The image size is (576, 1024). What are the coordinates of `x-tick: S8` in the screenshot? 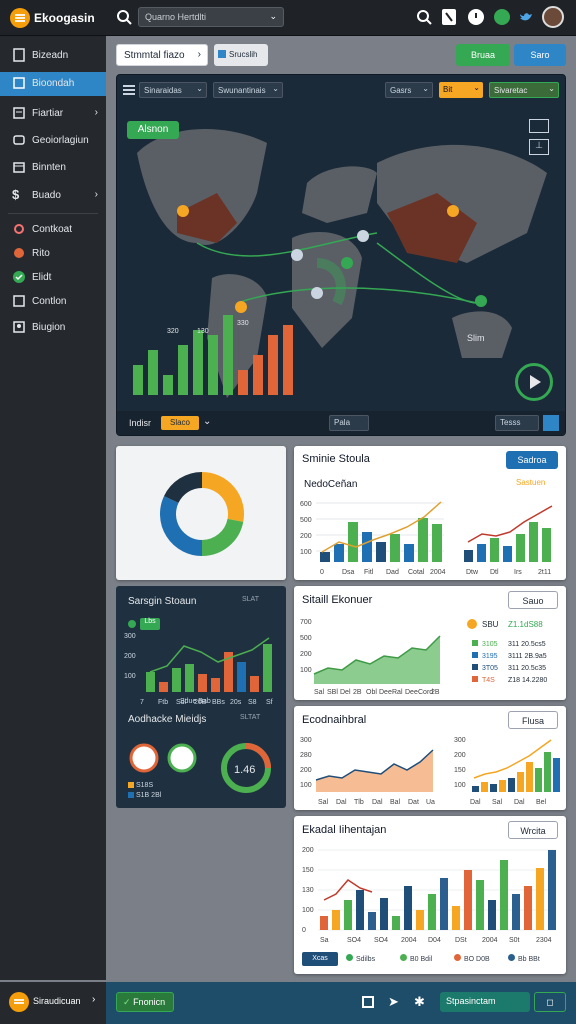 It's located at (252, 702).